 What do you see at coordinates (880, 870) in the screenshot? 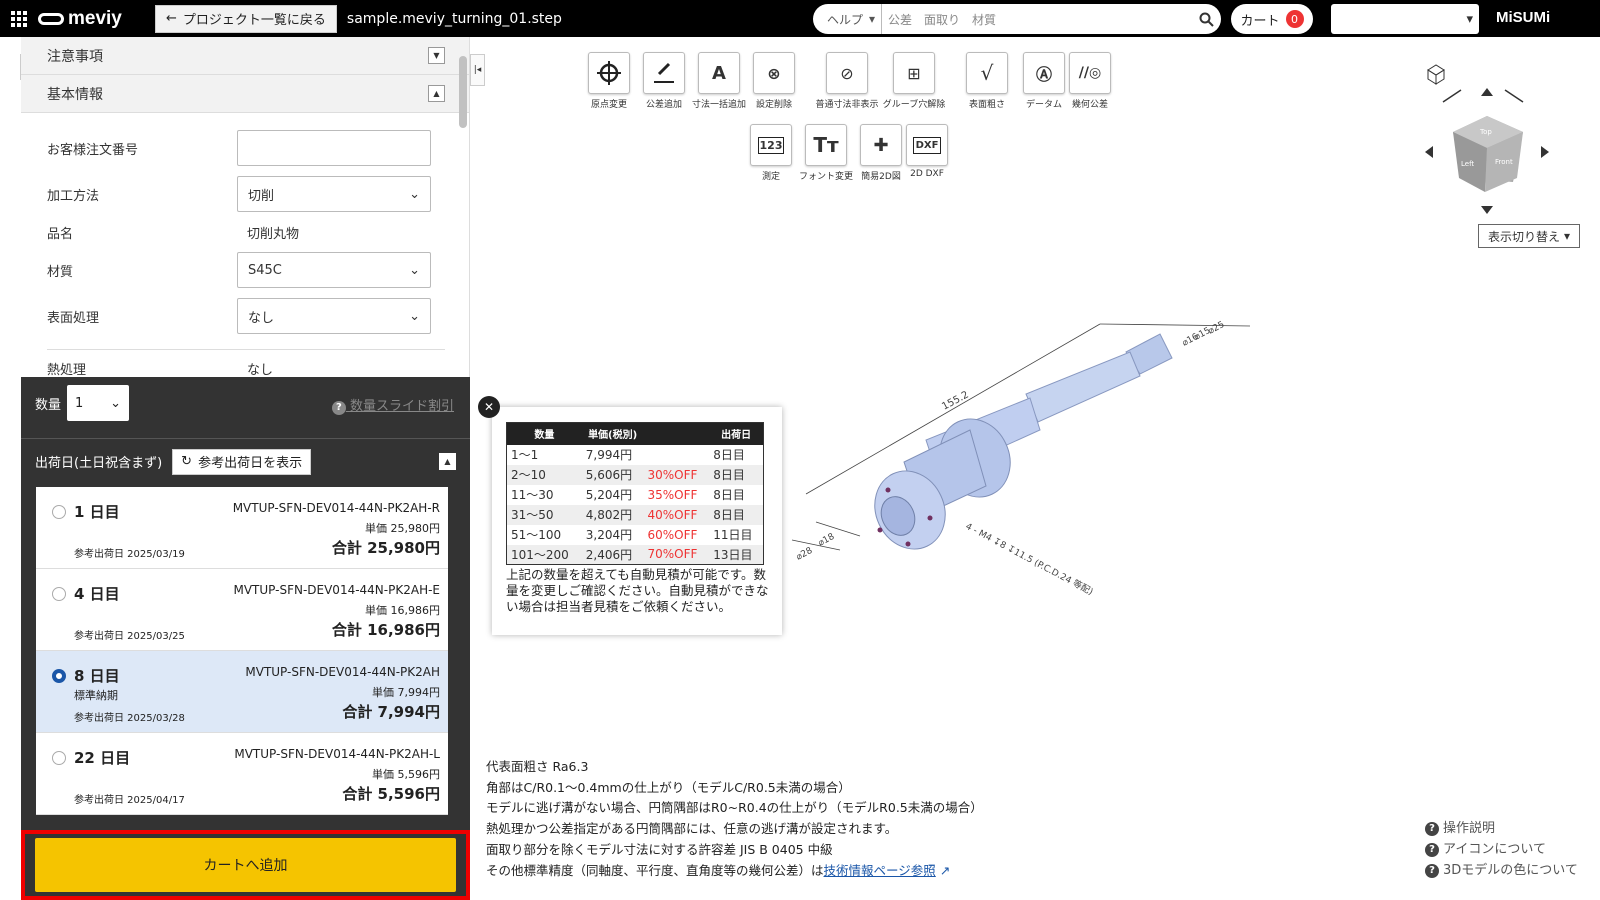
I see `tech-info-link: 技術情報ページ参照` at bounding box center [880, 870].